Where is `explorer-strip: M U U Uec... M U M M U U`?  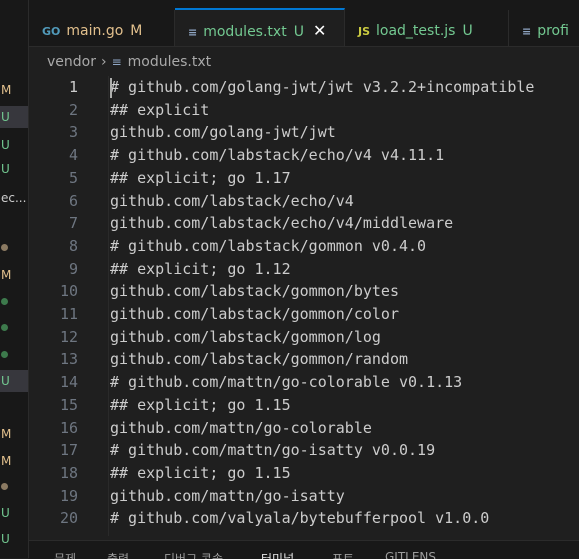
explorer-strip: M U U Uec... M U M M U U is located at coordinates (14, 279).